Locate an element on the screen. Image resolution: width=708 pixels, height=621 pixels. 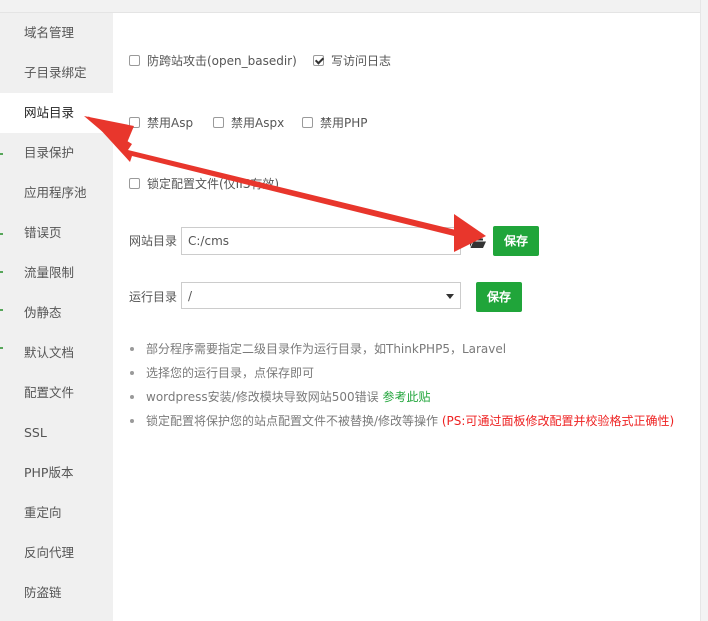
sidebar-item-subdir-binding: 子目录绑定 is located at coordinates (56, 73).